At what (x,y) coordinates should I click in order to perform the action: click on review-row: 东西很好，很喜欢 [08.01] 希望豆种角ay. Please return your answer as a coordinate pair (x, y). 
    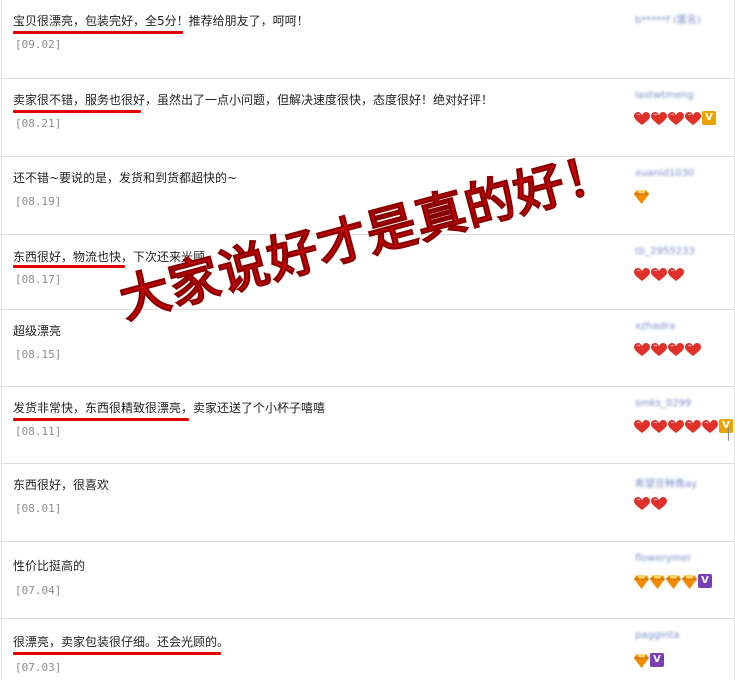
    Looking at the image, I should click on (368, 503).